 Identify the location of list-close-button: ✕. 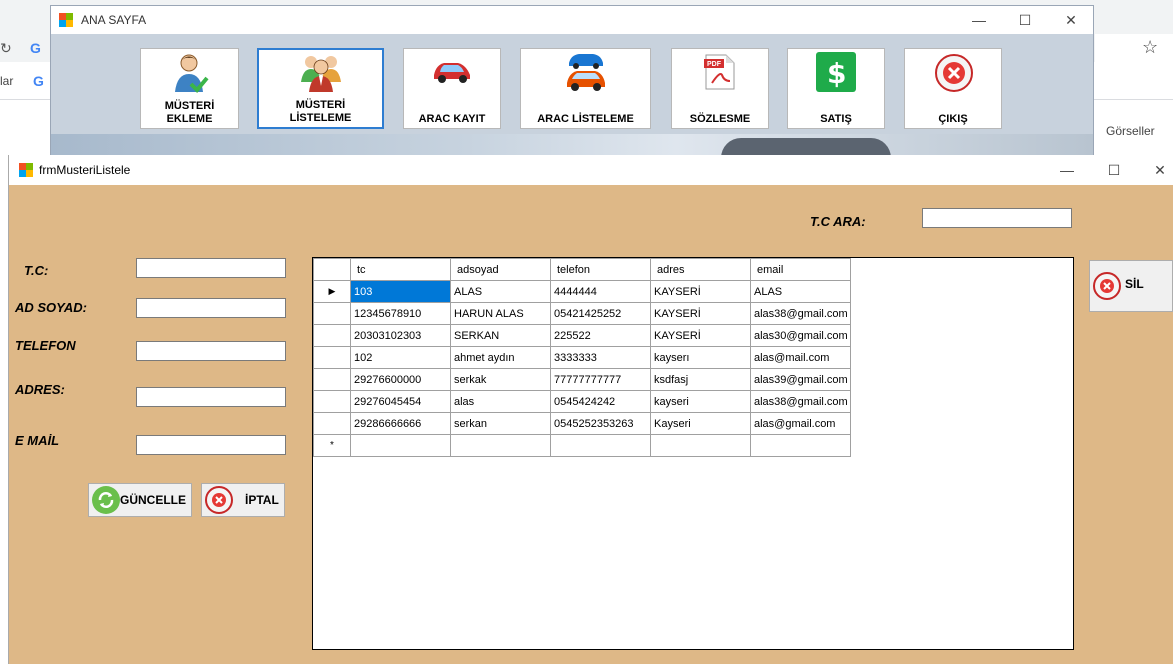
(1155, 170).